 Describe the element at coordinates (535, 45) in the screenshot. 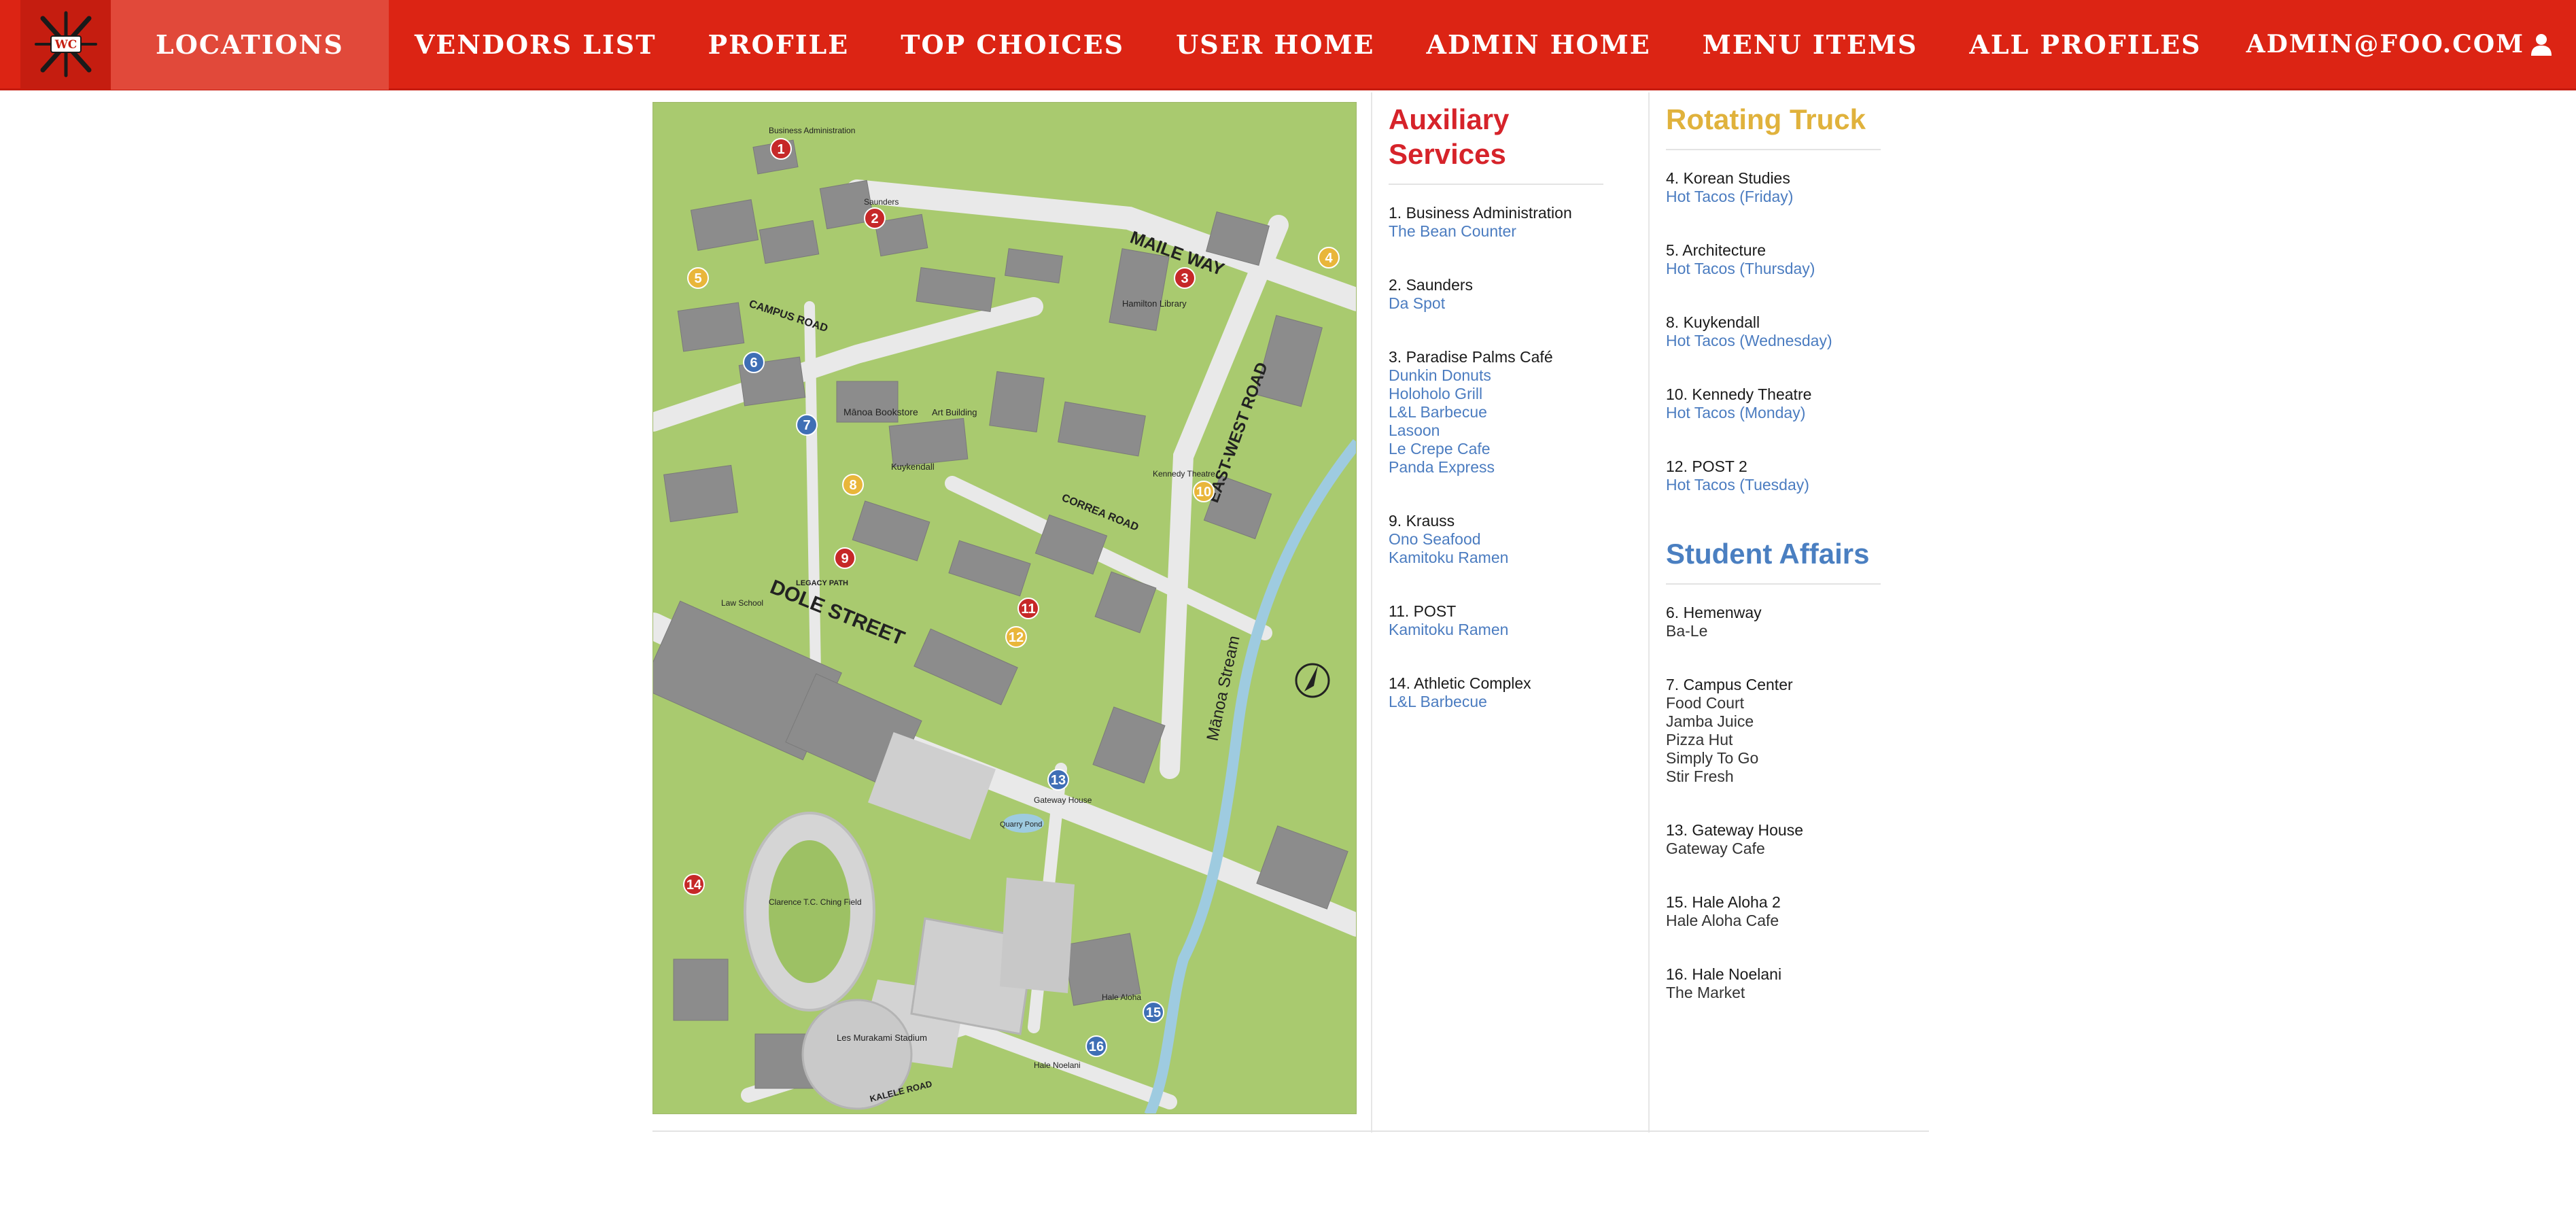

I see `nav-vendors-list: VENDORS LIST` at that location.